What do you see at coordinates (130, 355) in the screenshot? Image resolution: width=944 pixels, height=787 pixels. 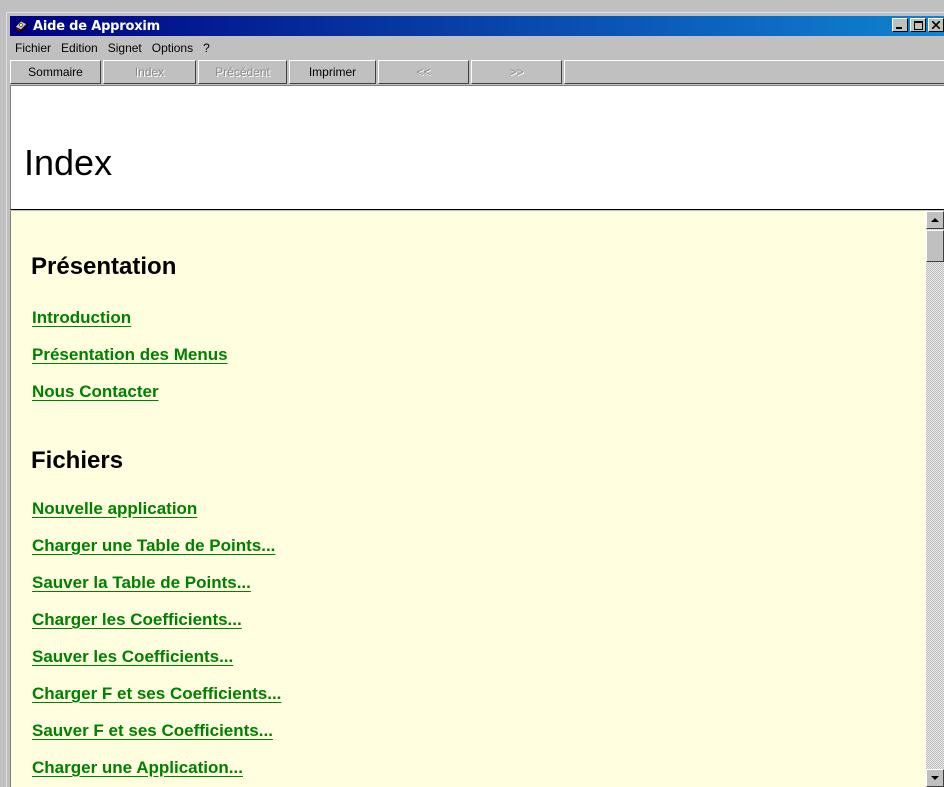 I see `link-presentation-menus: Présentation des Menus` at bounding box center [130, 355].